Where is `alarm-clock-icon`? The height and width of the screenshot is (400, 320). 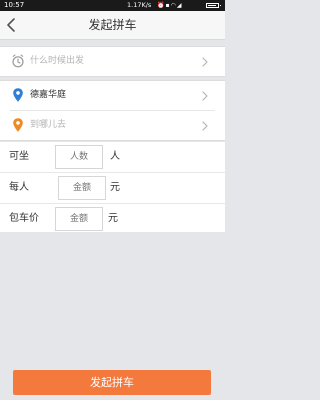
alarm-clock-icon is located at coordinates (18, 61).